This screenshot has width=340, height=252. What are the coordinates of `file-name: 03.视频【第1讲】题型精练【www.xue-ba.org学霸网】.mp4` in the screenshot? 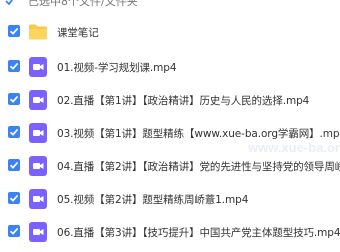 It's located at (198, 134).